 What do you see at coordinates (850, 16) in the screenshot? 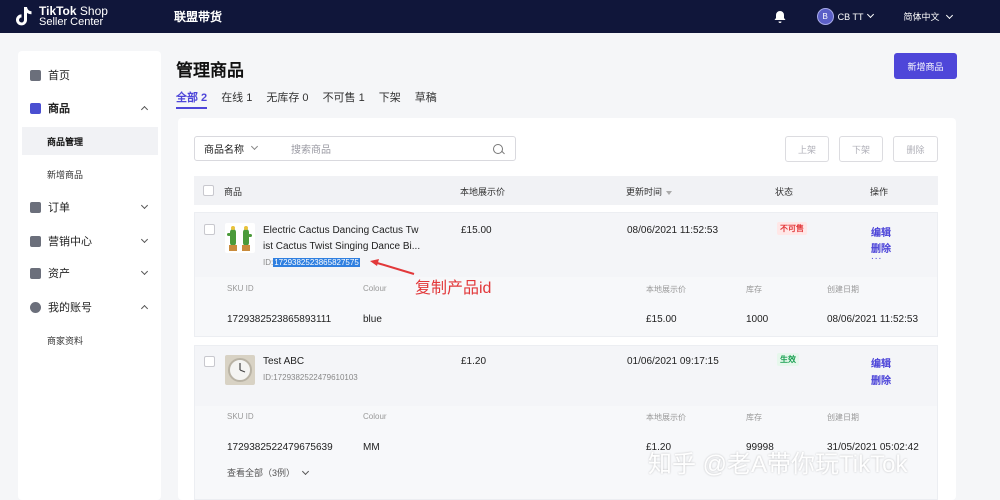
I see `account-name: CB TT` at bounding box center [850, 16].